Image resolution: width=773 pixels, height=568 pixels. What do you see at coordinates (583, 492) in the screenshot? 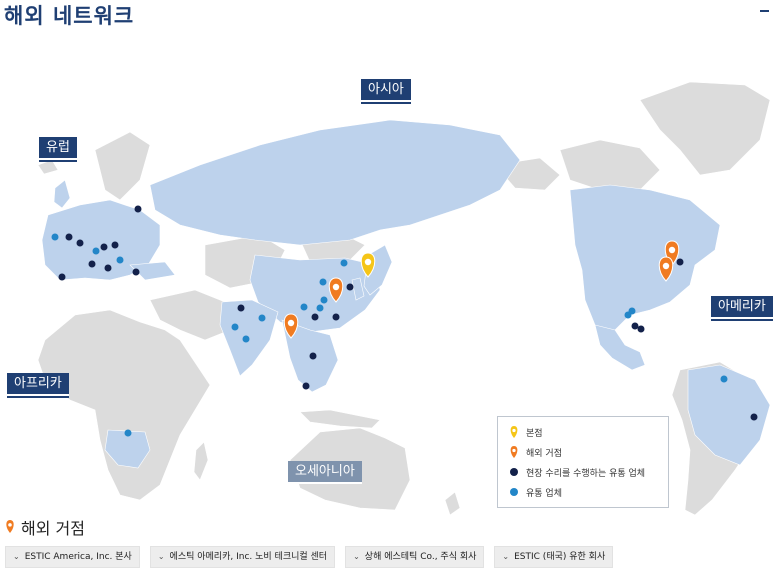
I see `legend-item-distributor: 유통 업체` at bounding box center [583, 492].